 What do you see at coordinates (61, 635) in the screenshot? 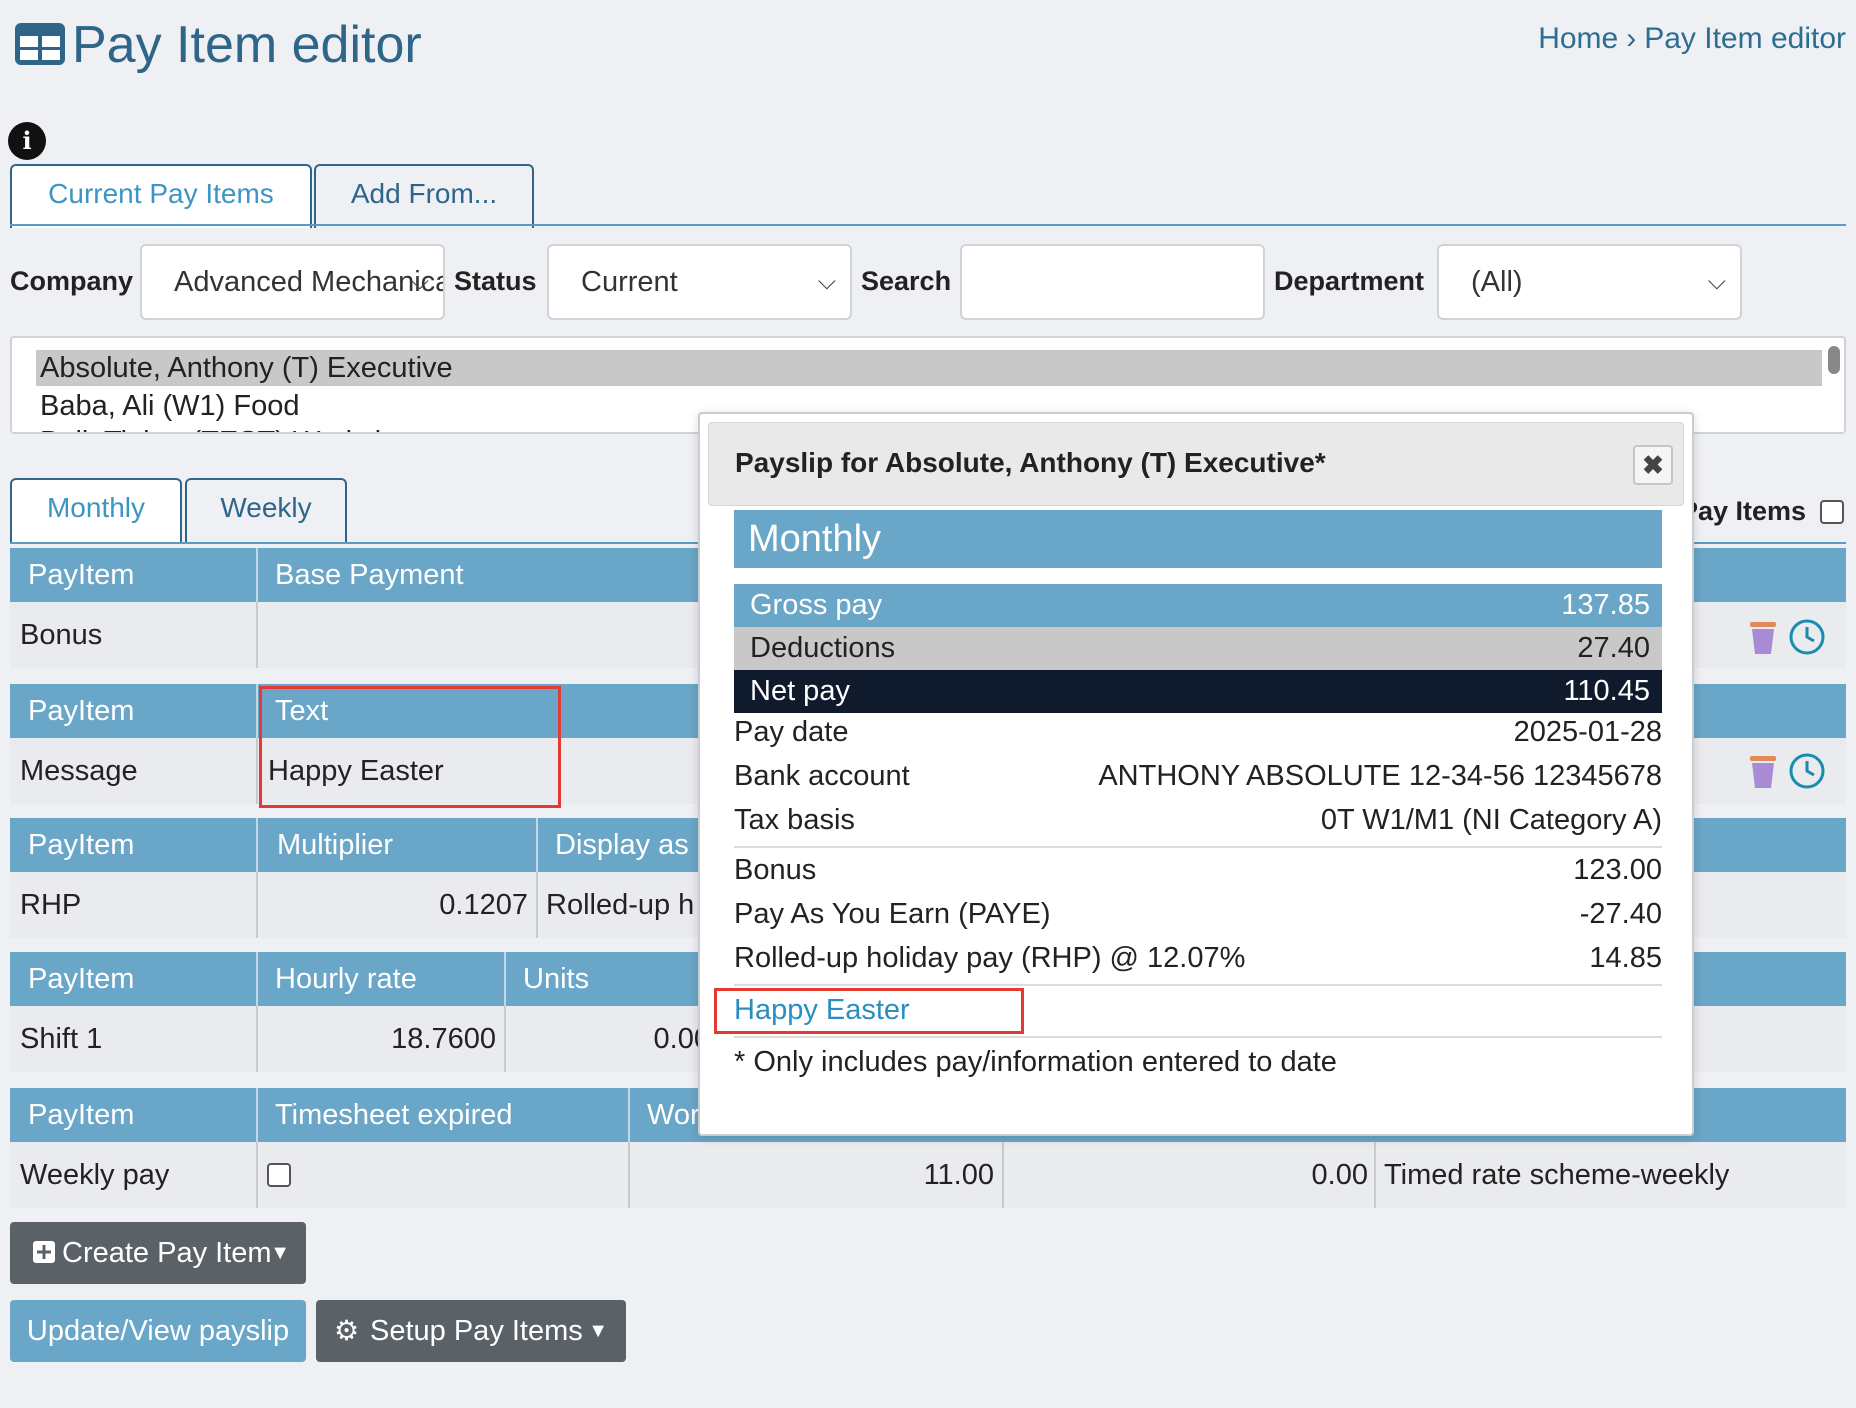
I see `table-cell: Bonus` at bounding box center [61, 635].